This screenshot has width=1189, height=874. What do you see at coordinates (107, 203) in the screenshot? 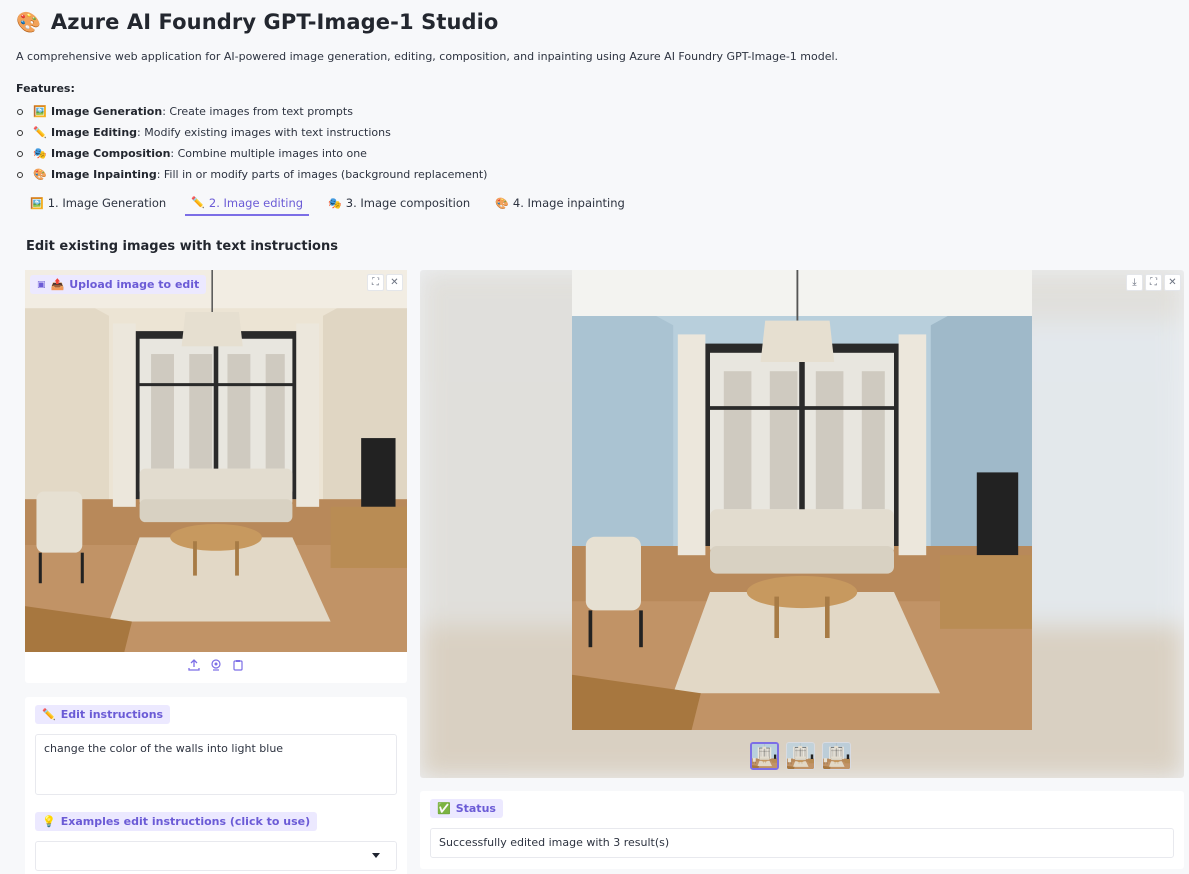
I see `tab-label: 1. Image Generation` at bounding box center [107, 203].